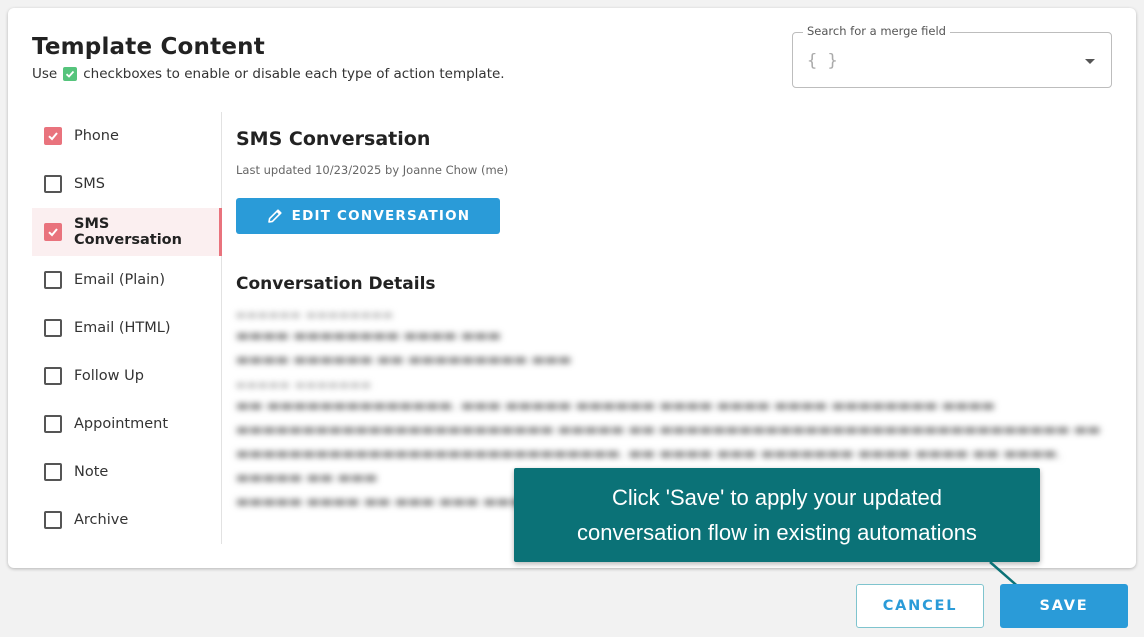 The width and height of the screenshot is (1144, 637). What do you see at coordinates (920, 606) in the screenshot?
I see `cancel-button: CANCEL` at bounding box center [920, 606].